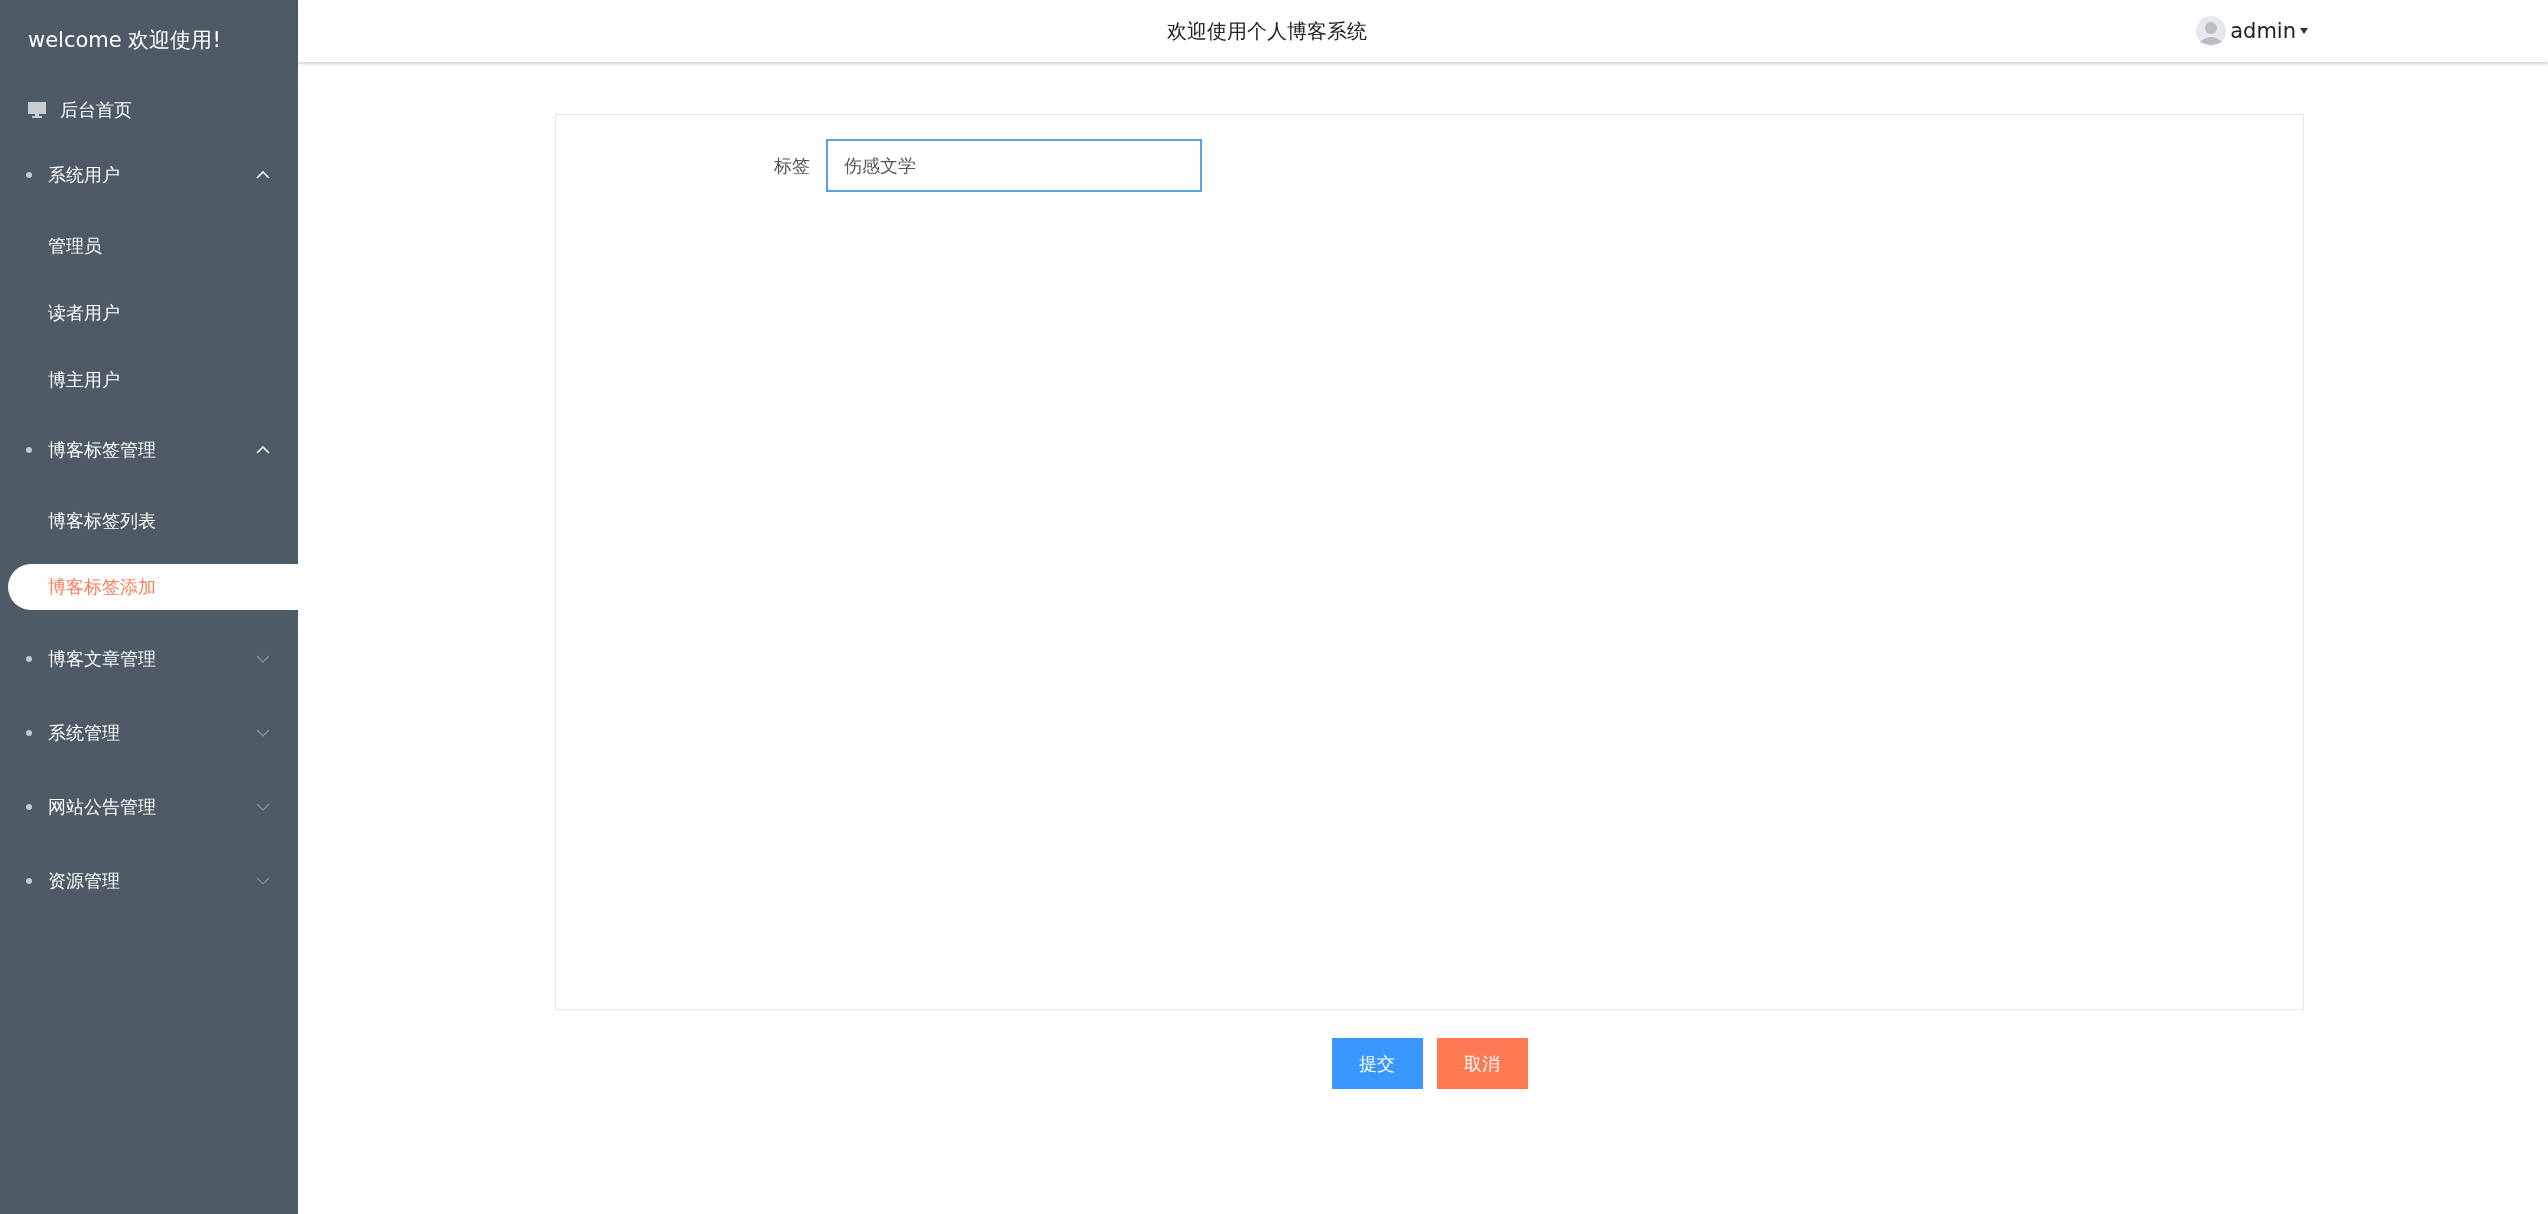 The height and width of the screenshot is (1214, 2548). I want to click on submenu-item: 读者用户, so click(149, 312).